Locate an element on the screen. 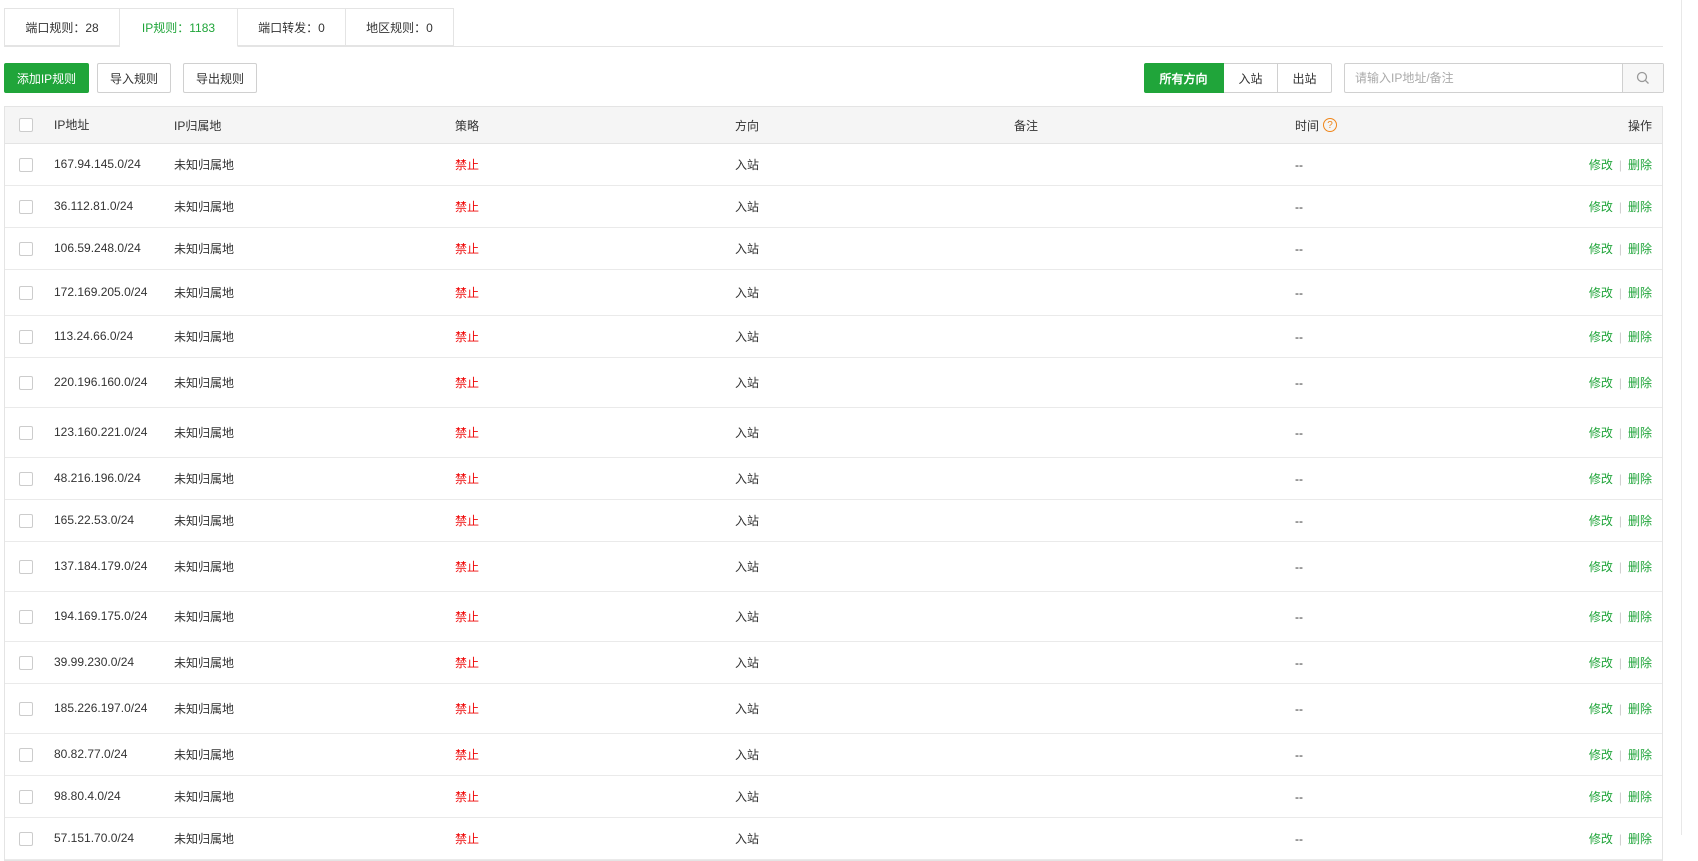  search-input is located at coordinates (1483, 78).